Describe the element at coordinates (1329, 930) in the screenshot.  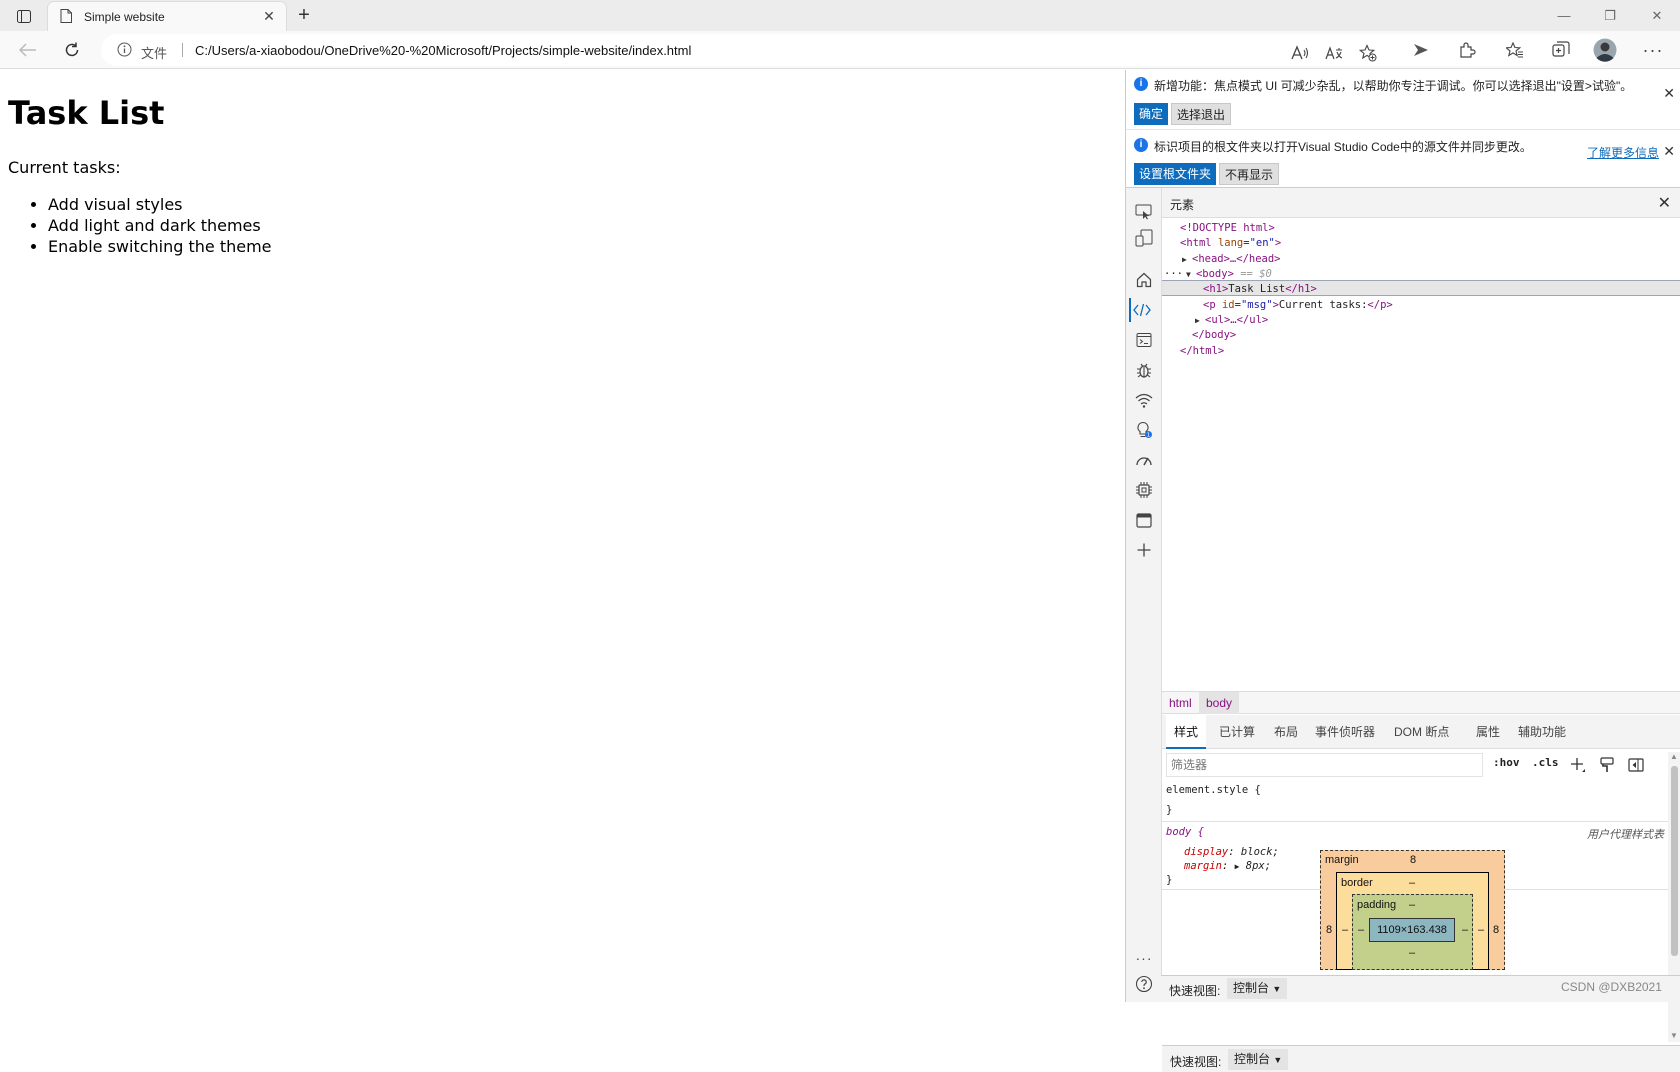
I see `margin-left-value: 8` at that location.